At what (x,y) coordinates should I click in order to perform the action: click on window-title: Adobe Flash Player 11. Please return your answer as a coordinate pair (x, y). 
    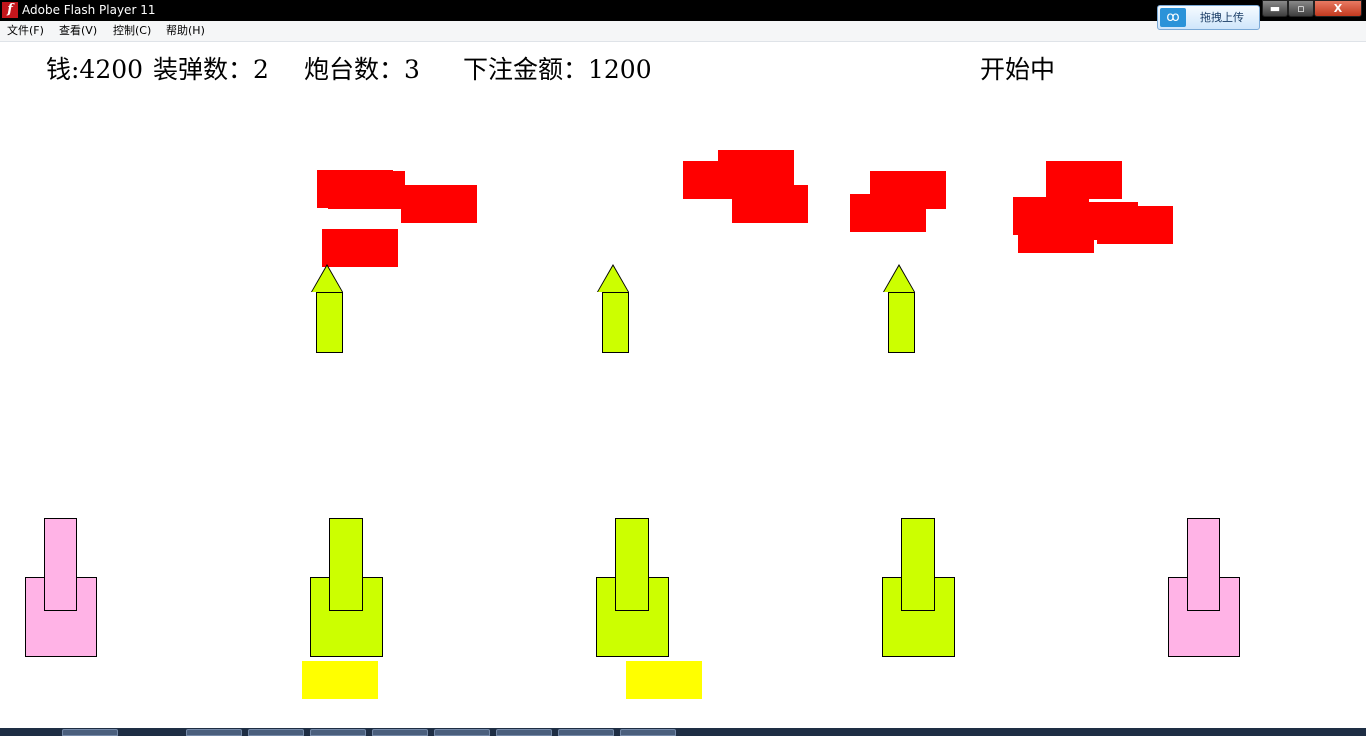
    Looking at the image, I should click on (89, 10).